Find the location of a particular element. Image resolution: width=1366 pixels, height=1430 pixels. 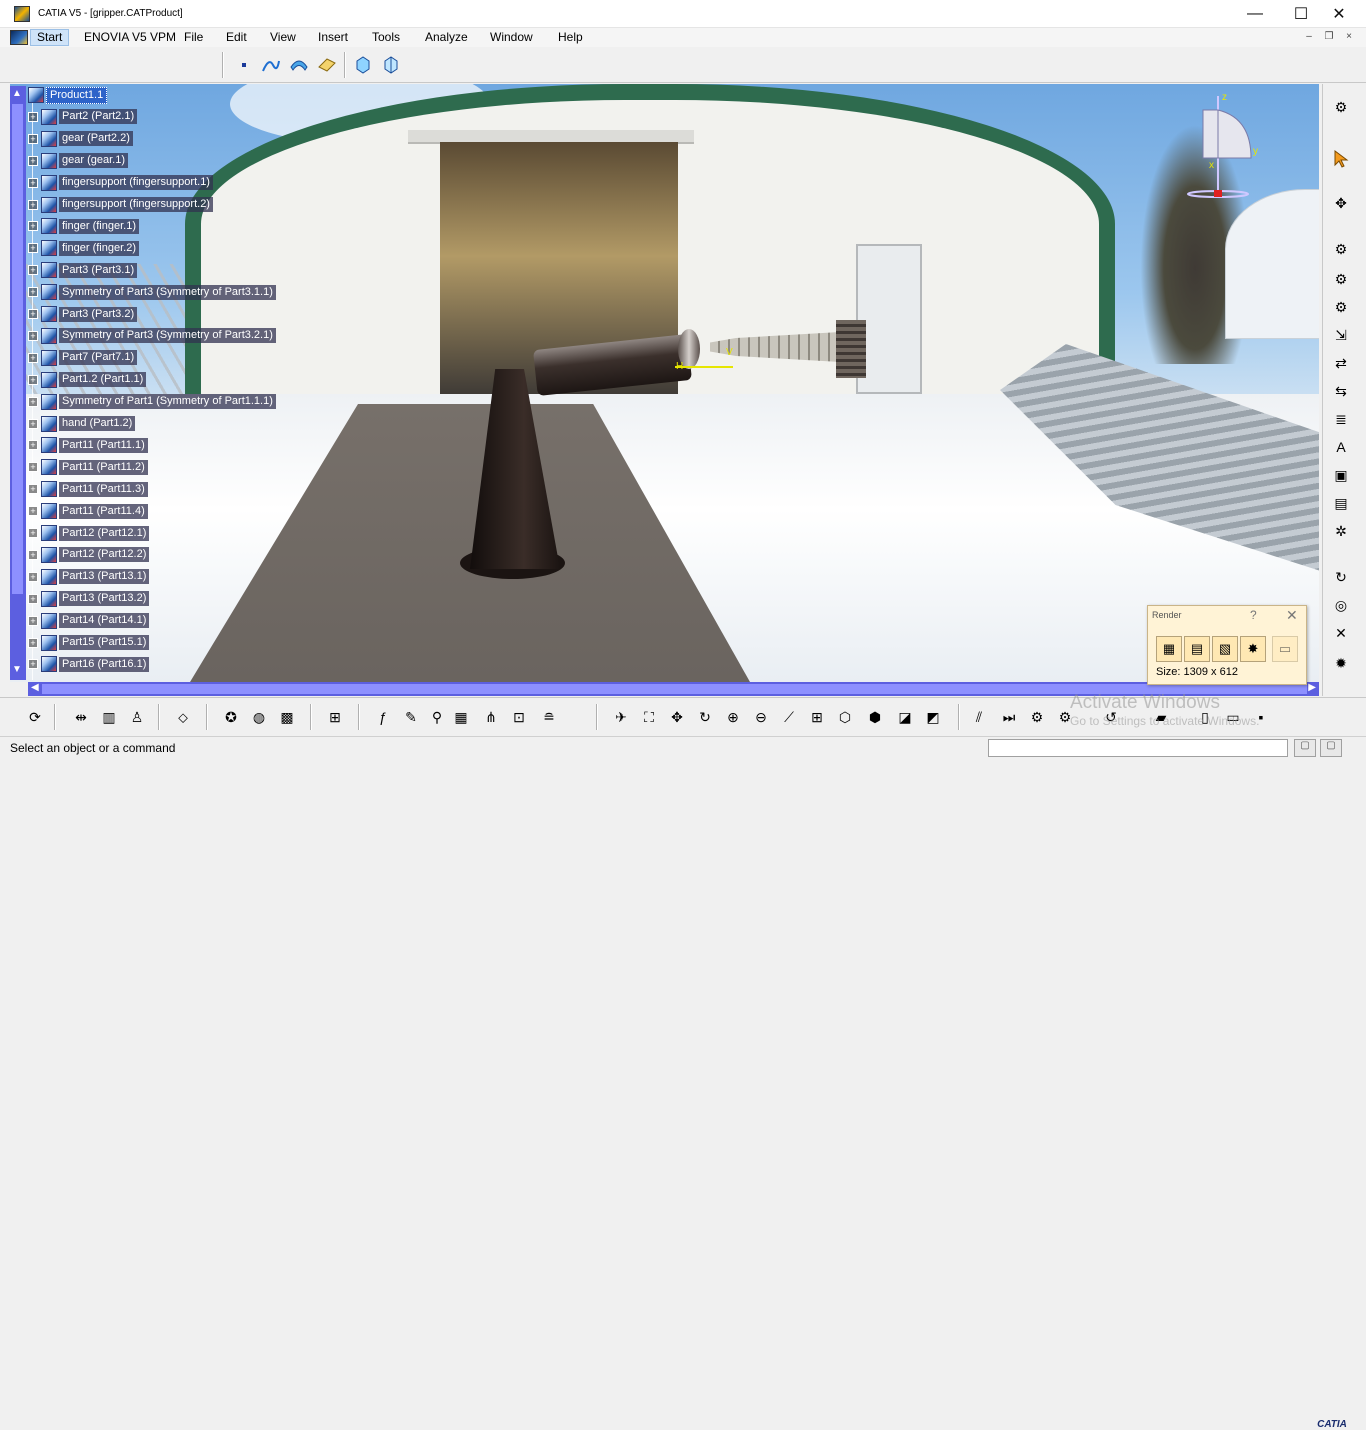

menu-edit: Edit is located at coordinates (236, 37).